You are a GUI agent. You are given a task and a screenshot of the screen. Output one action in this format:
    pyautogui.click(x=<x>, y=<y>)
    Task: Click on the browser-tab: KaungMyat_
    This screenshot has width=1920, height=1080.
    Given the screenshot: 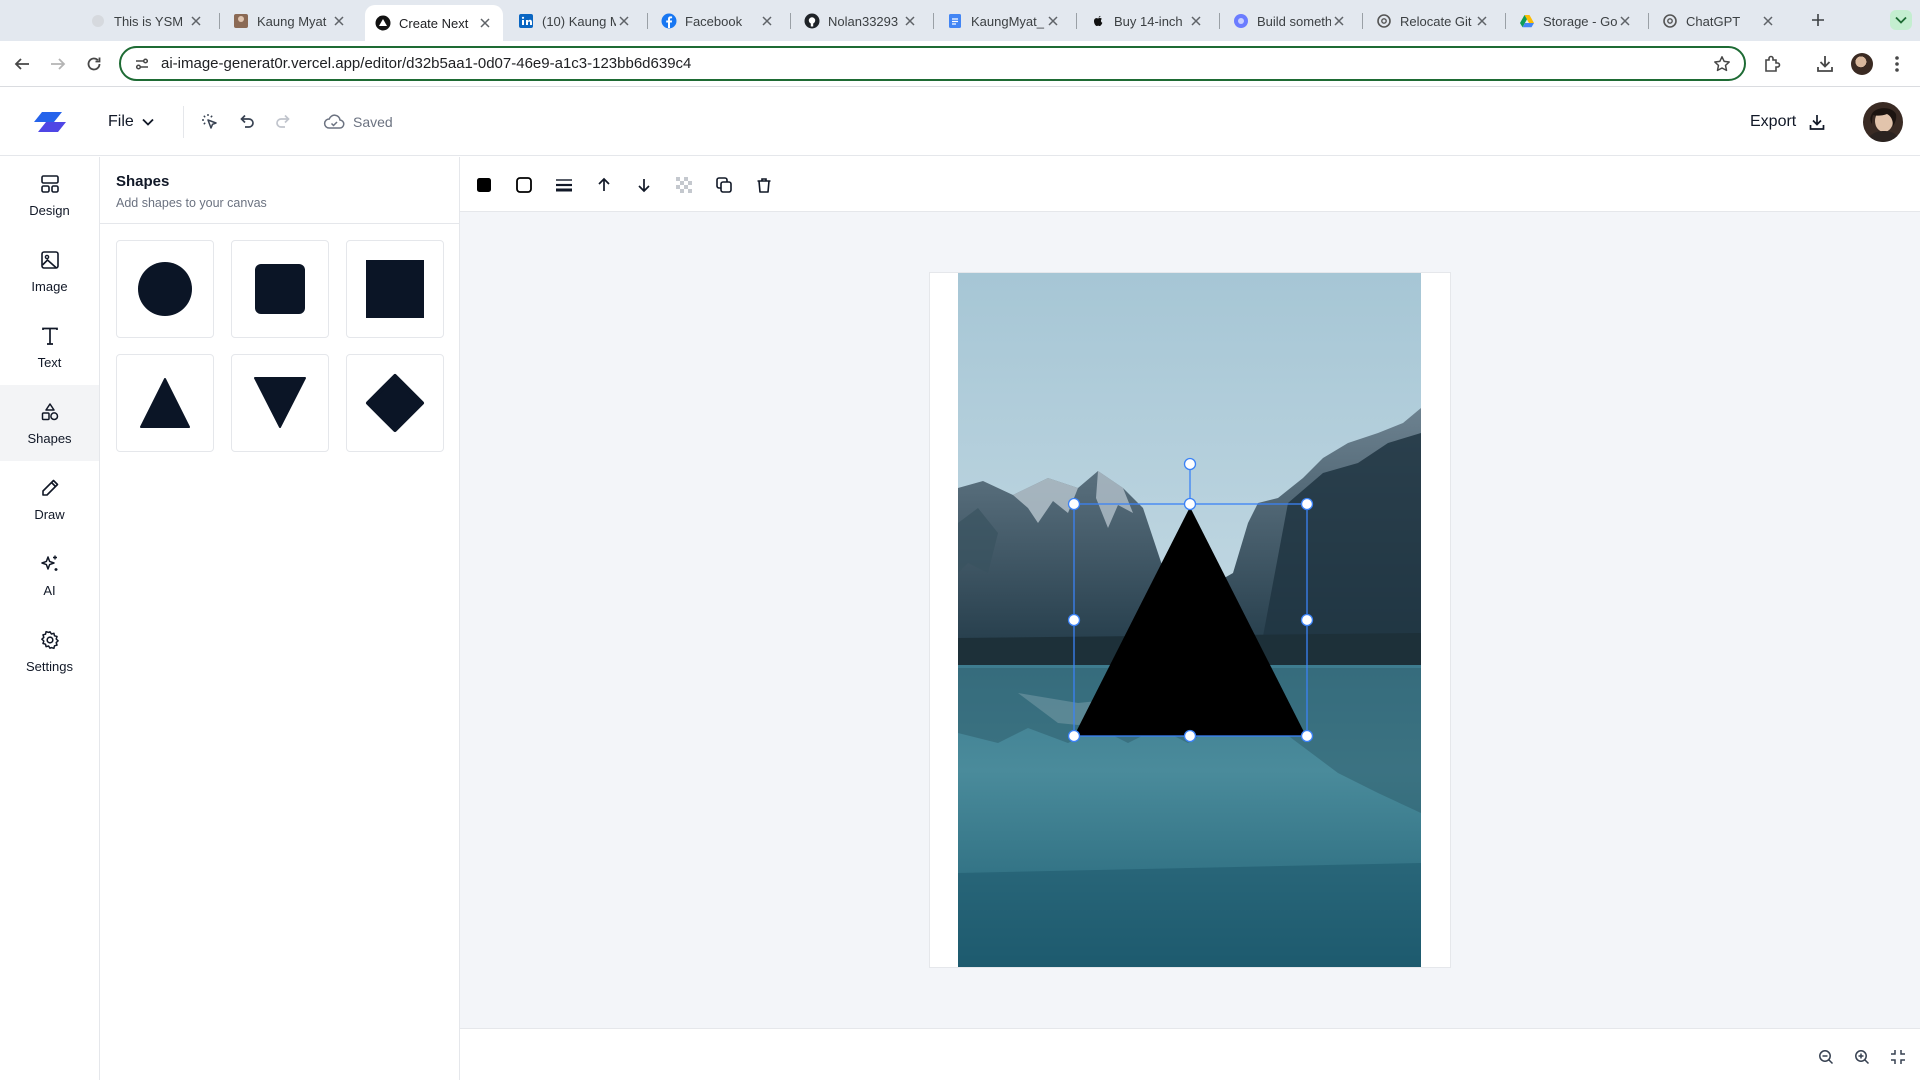 What is the action you would take?
    pyautogui.click(x=1004, y=21)
    